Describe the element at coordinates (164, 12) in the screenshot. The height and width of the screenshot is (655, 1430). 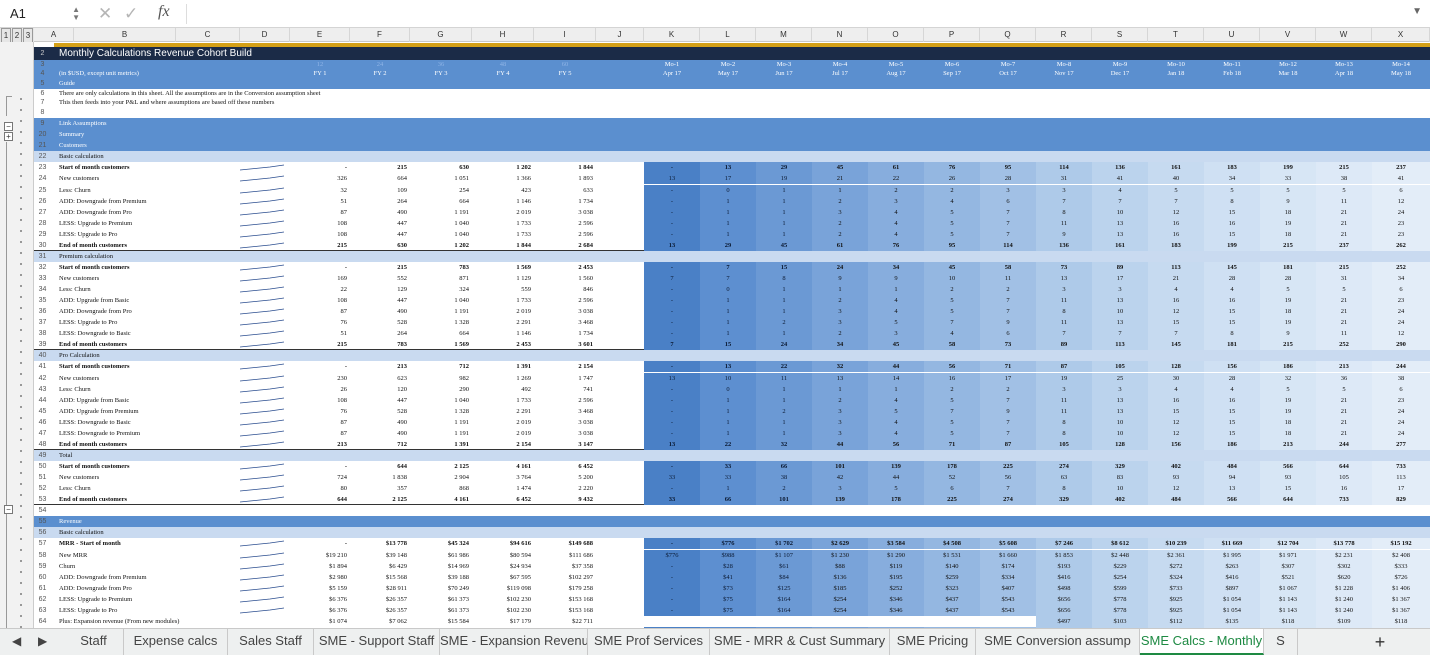
I see `function-icon: fx` at that location.